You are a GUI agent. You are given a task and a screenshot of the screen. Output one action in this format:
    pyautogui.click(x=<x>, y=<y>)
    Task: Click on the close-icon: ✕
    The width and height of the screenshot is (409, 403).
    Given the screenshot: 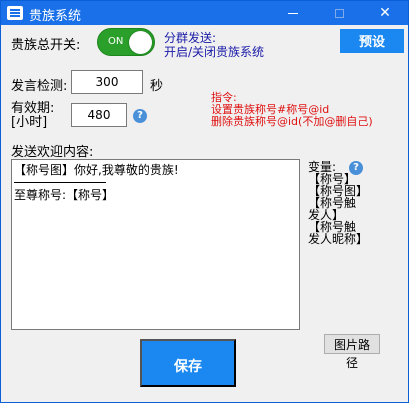 What is the action you would take?
    pyautogui.click(x=385, y=13)
    